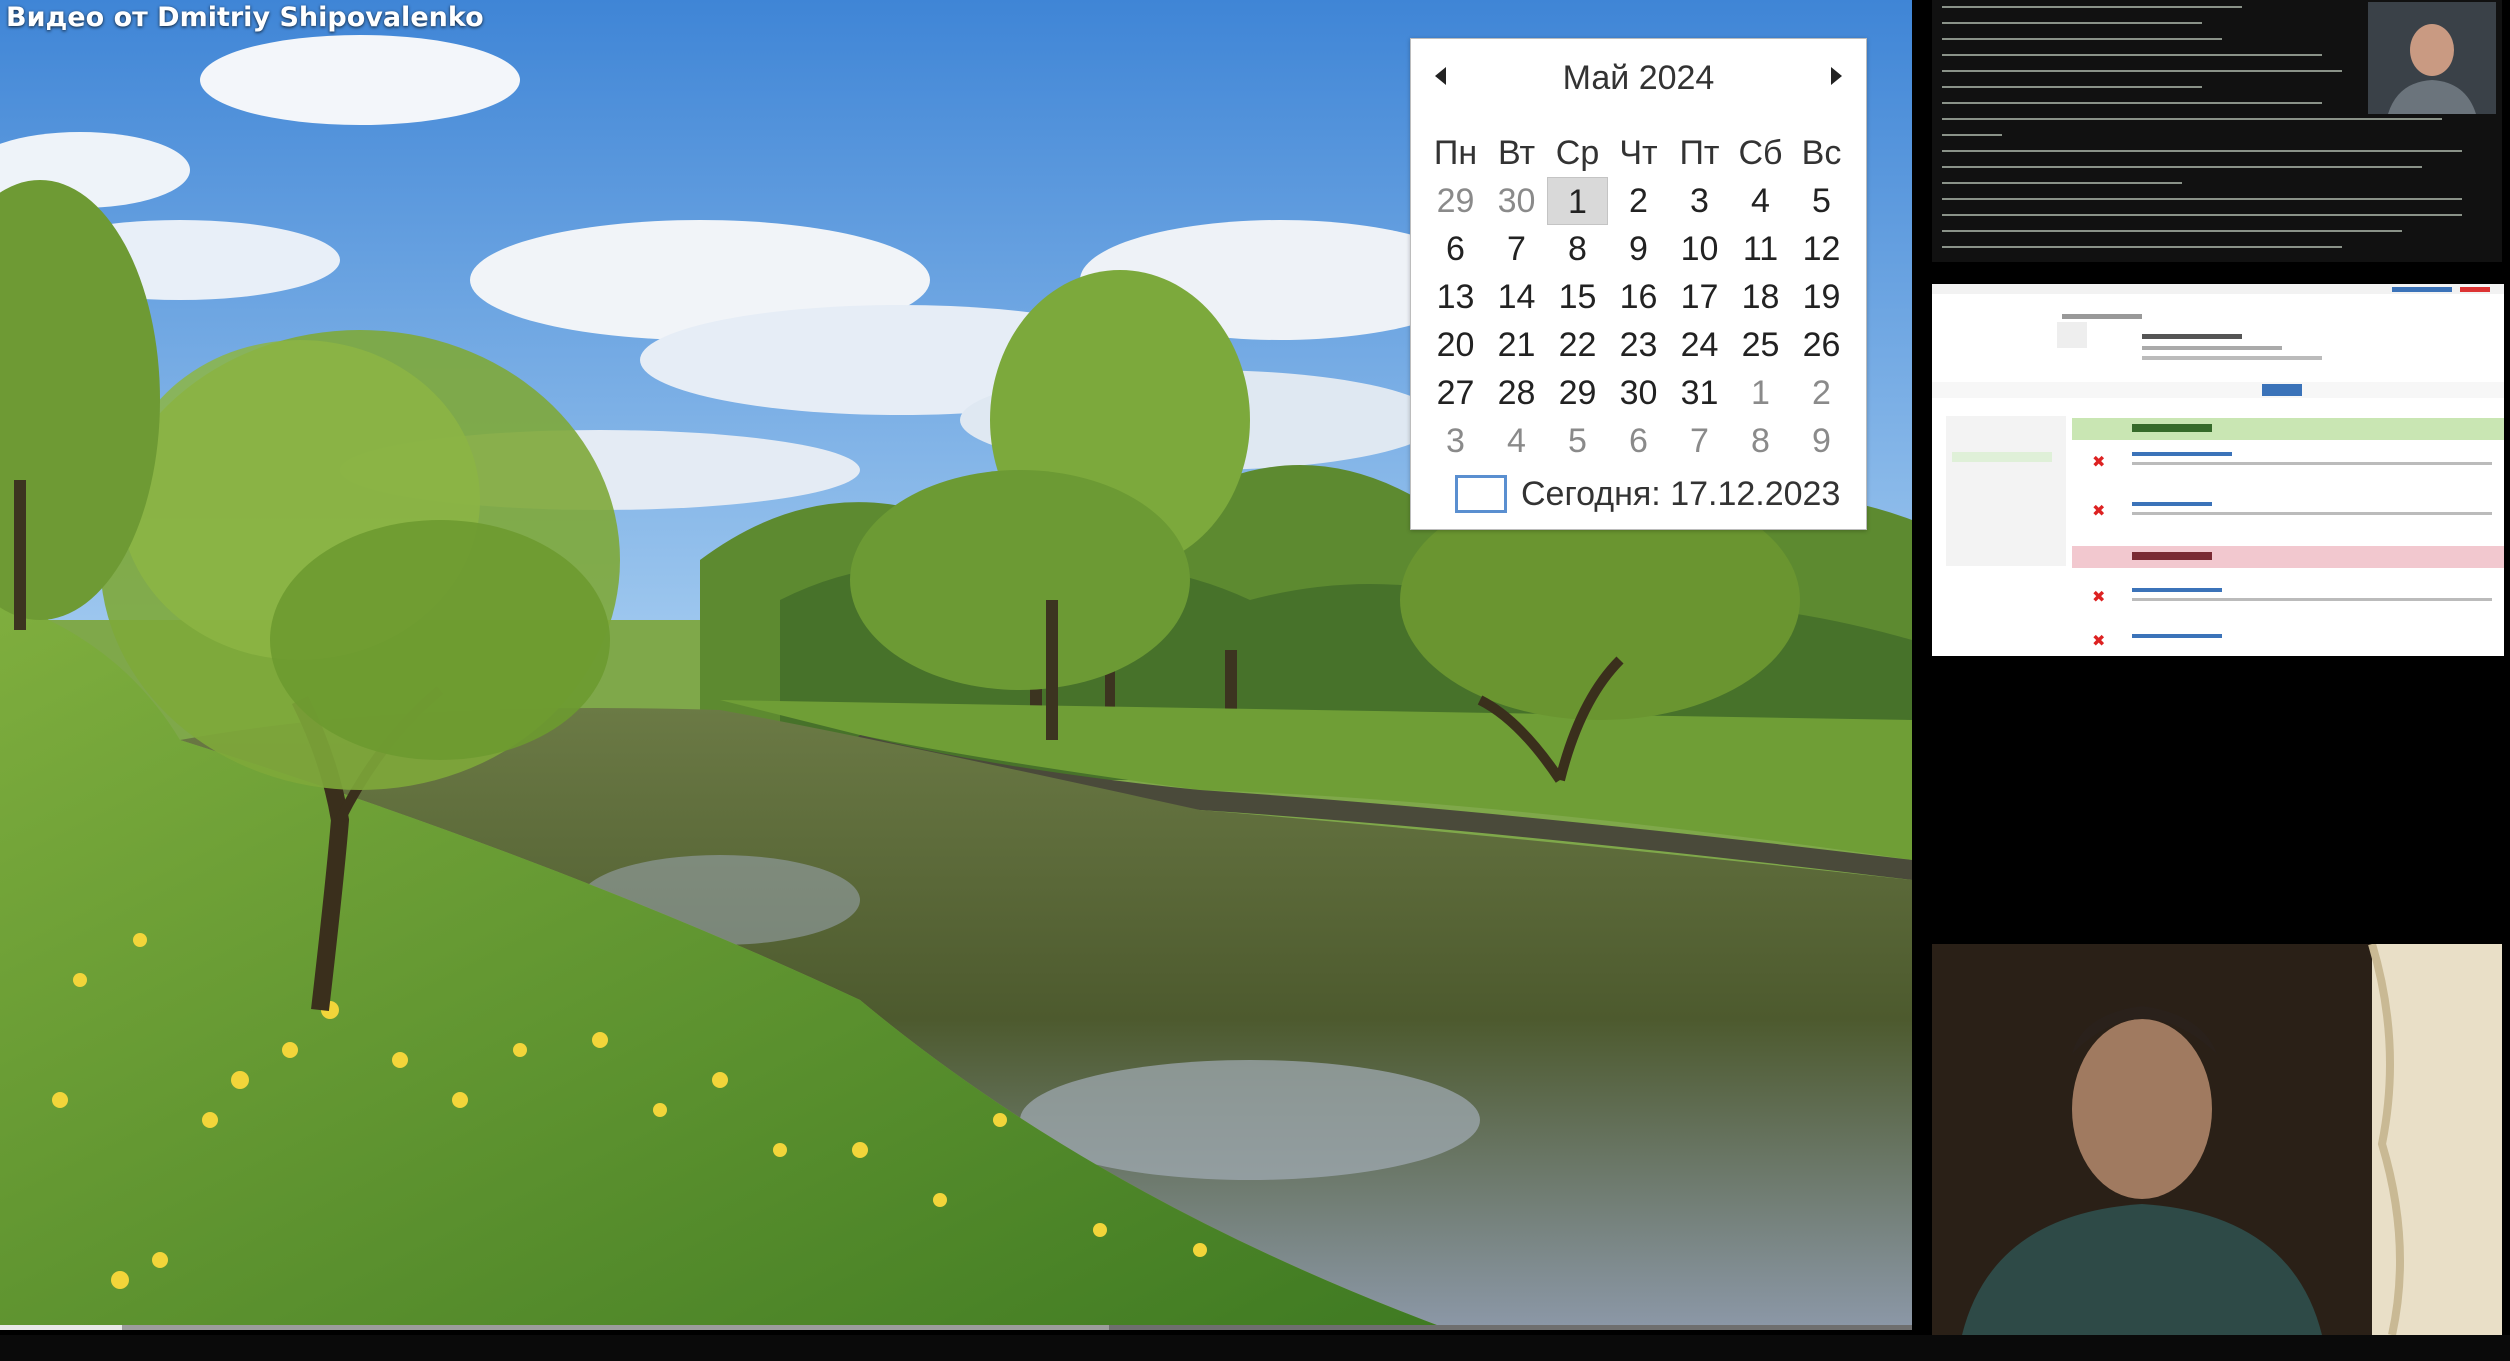 Image resolution: width=2510 pixels, height=1361 pixels. What do you see at coordinates (1760, 345) in the screenshot?
I see `calendar-day: 25` at bounding box center [1760, 345].